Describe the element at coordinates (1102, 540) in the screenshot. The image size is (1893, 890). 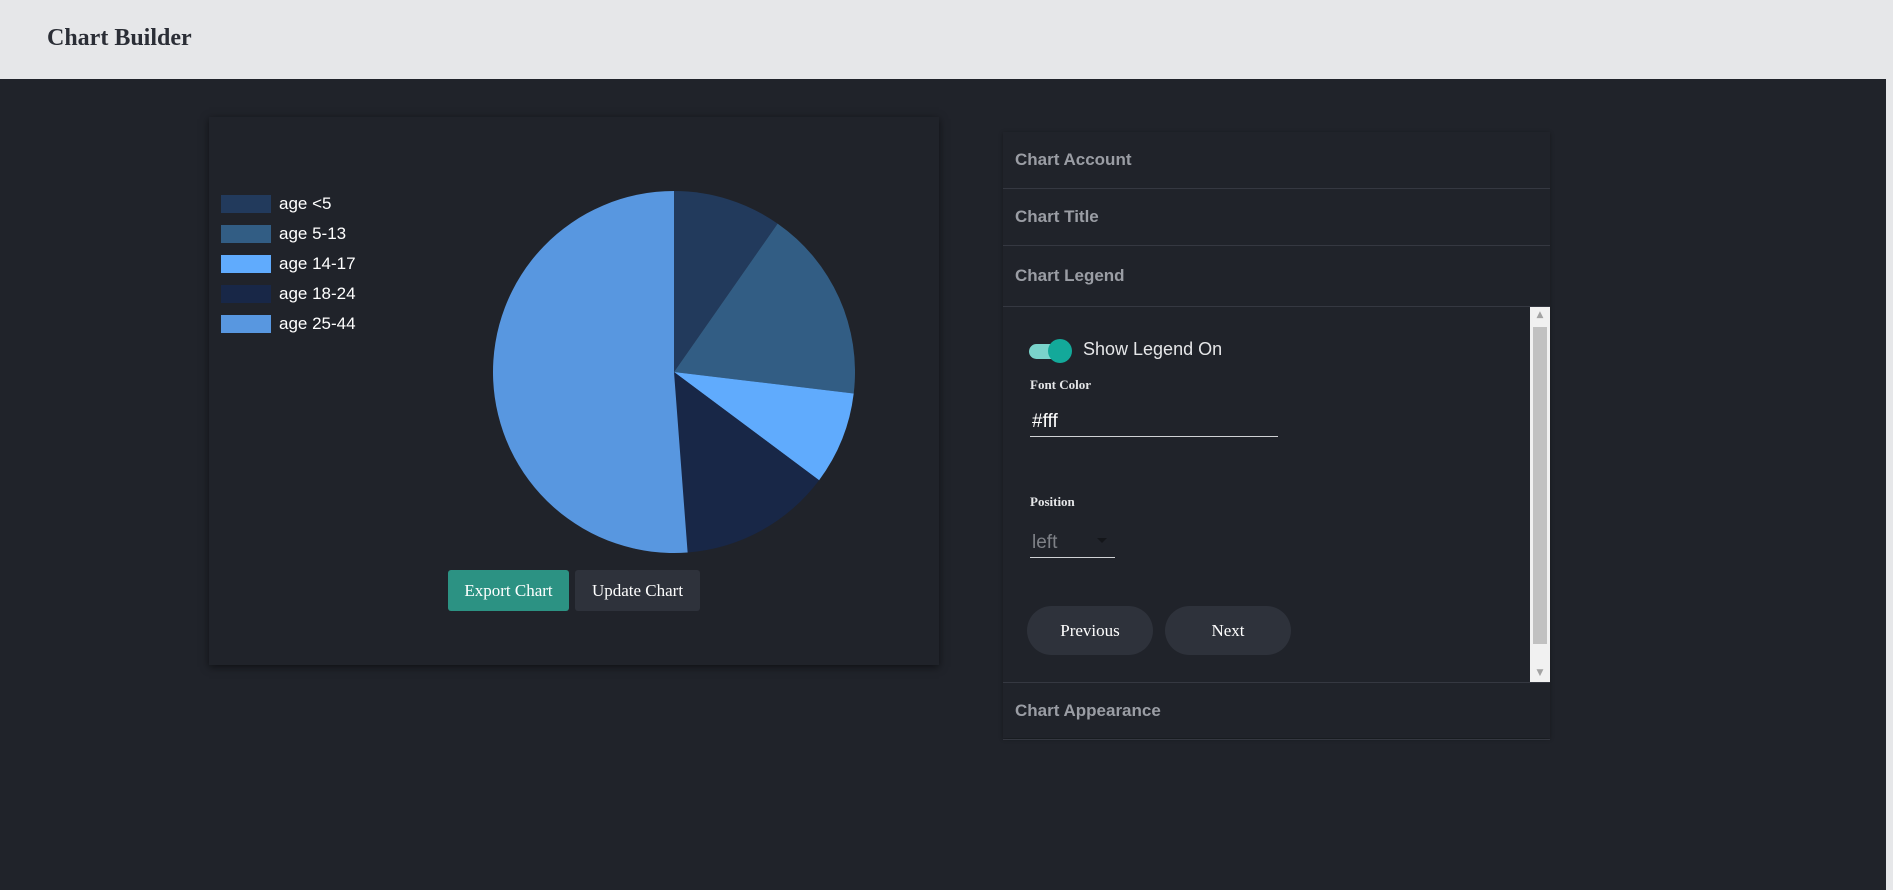
I see `caret-down-icon` at that location.